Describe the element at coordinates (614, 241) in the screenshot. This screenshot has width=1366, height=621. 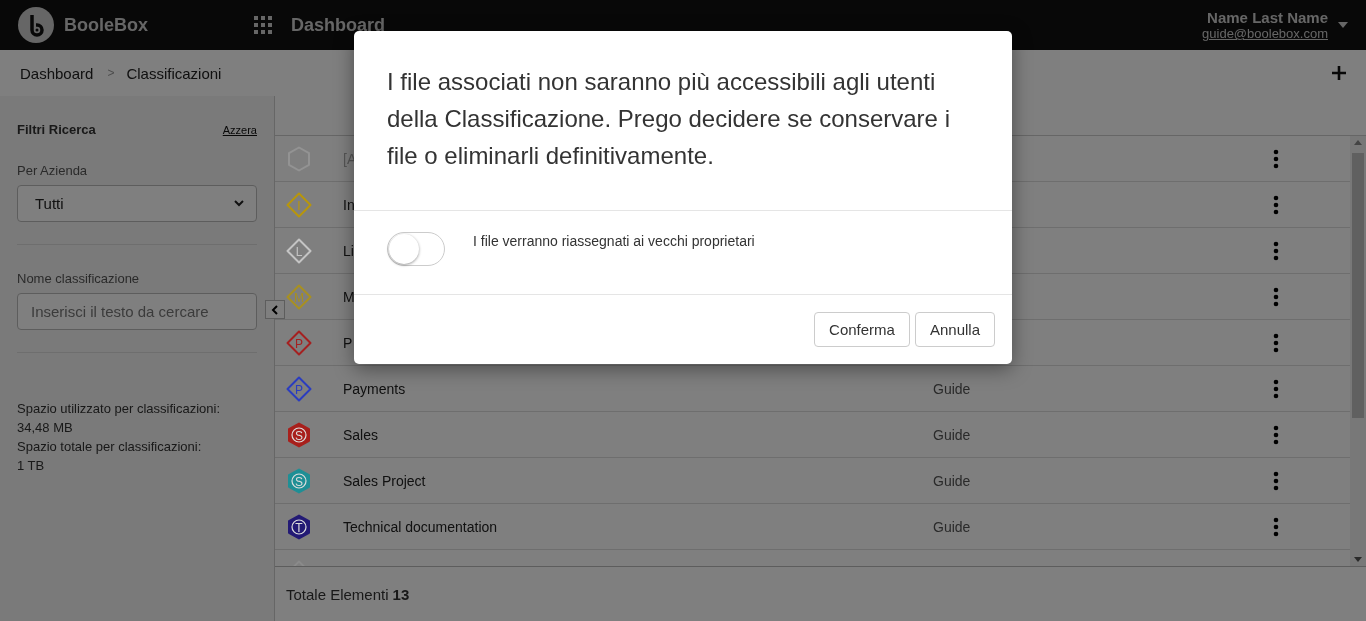
I see `toggle-label: I file verranno riassegnati ai vecchi proprietari` at that location.